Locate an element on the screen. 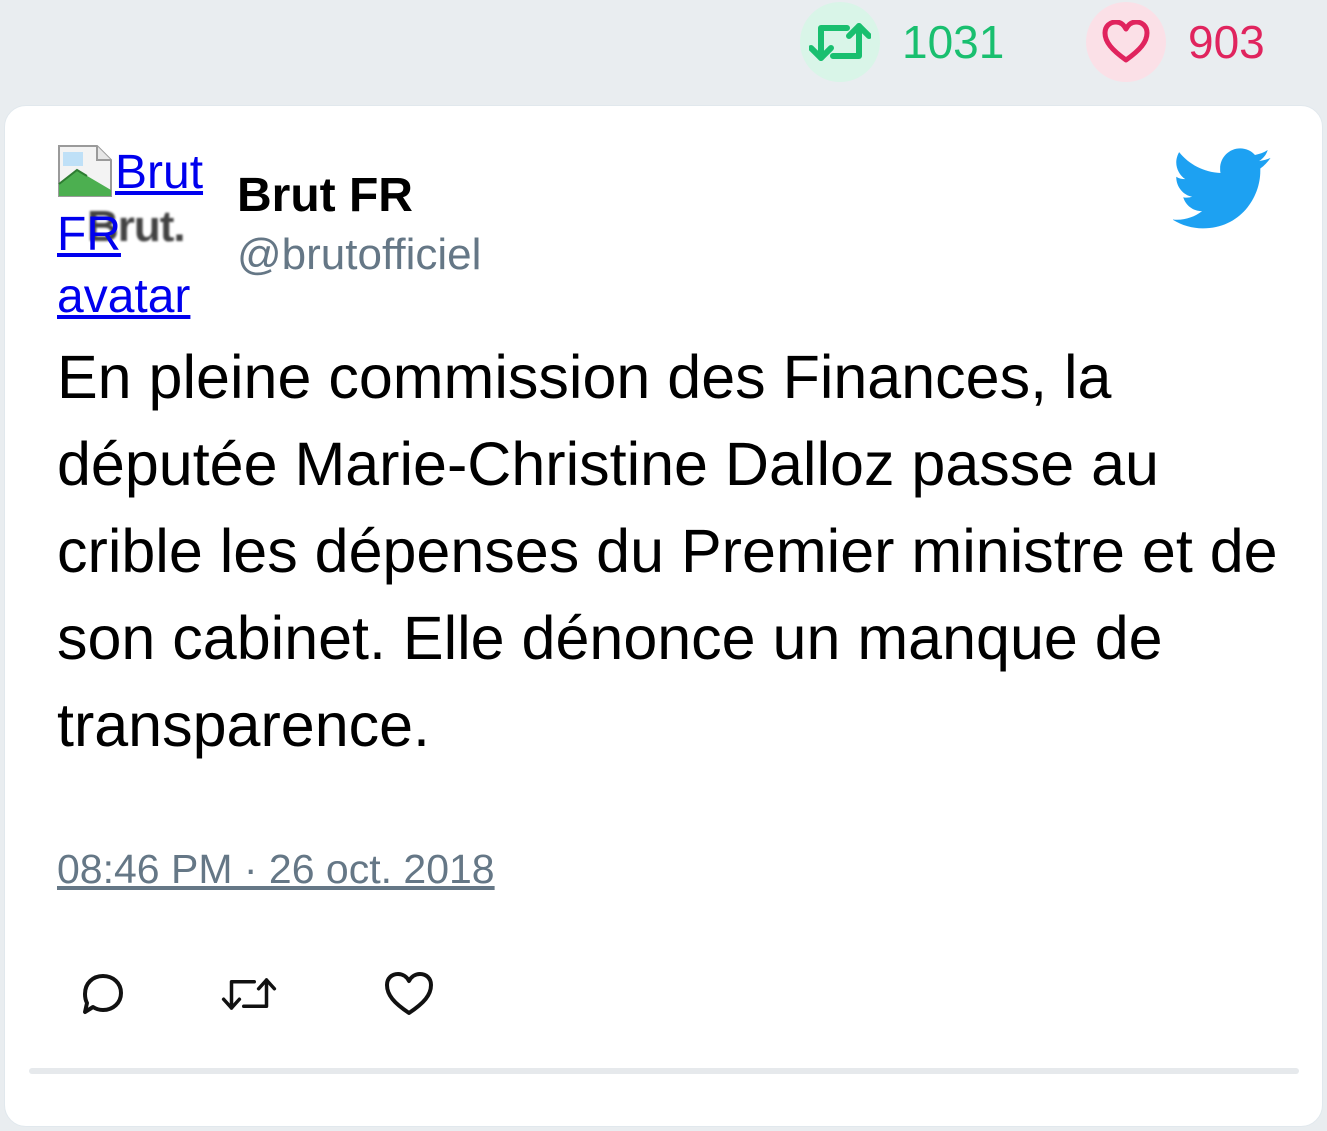 Image resolution: width=1327 pixels, height=1131 pixels. like-stat: 903 is located at coordinates (1175, 42).